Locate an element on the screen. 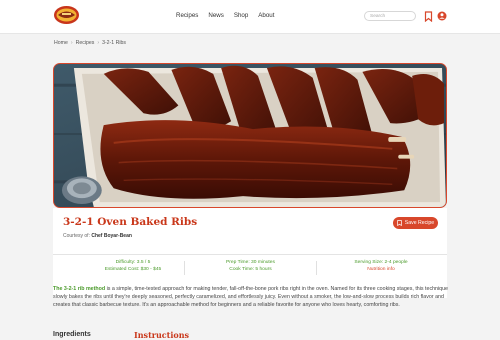 This screenshot has width=500, height=340. recipe-title: 3-2-1 Oven Baked Ribs is located at coordinates (130, 222).